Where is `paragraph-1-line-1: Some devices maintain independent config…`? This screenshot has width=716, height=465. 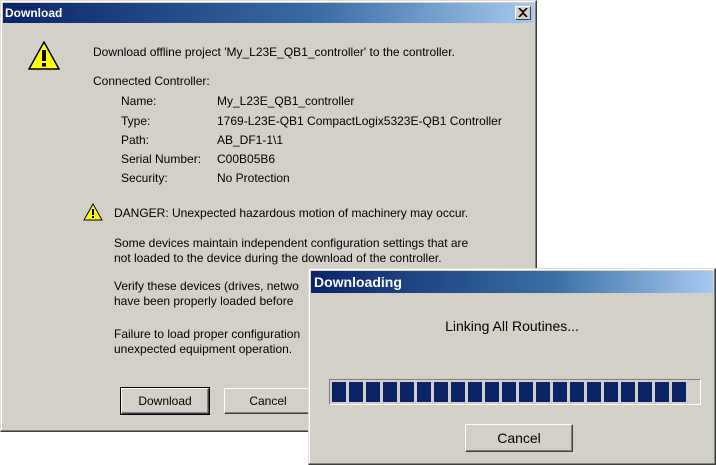 paragraph-1-line-1: Some devices maintain independent config… is located at coordinates (291, 243).